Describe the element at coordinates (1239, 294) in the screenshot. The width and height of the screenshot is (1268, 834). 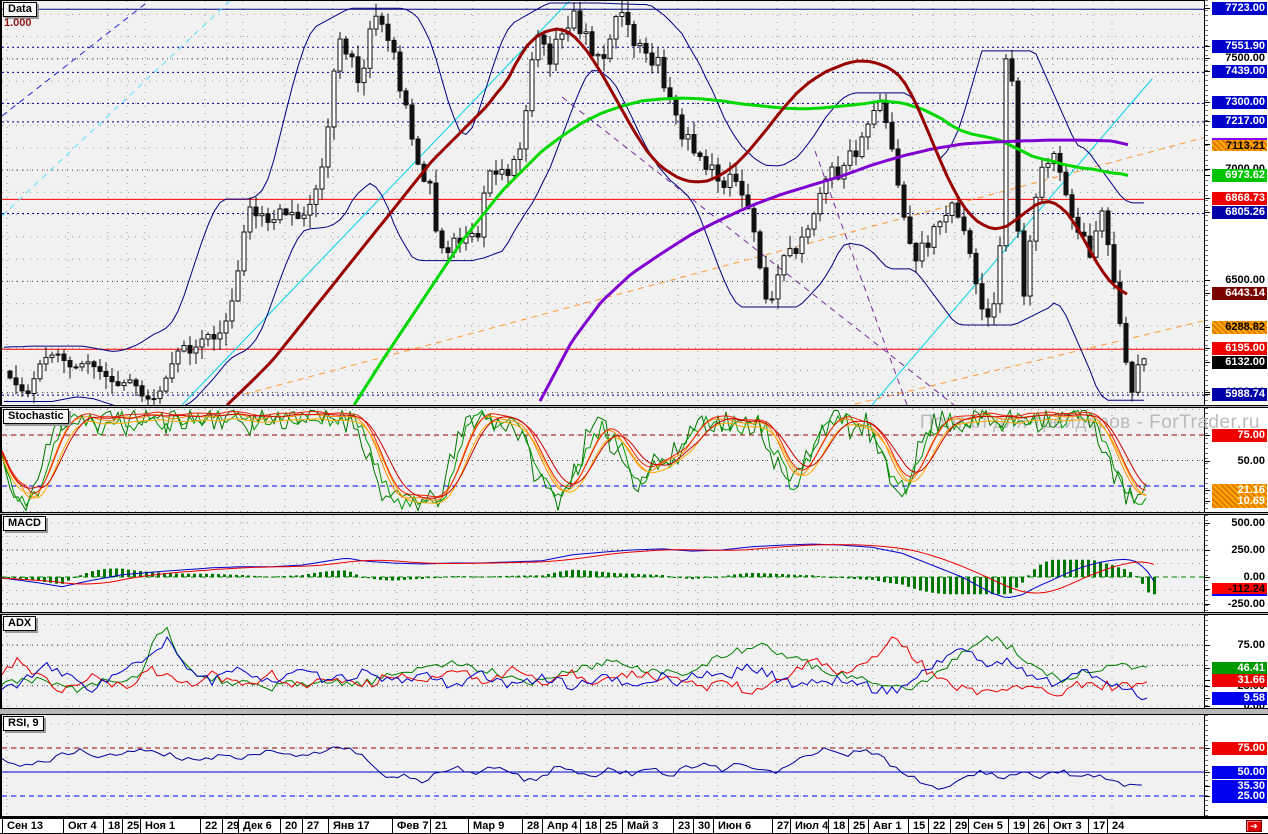
I see `price-label-6443.14: 6443.14` at that location.